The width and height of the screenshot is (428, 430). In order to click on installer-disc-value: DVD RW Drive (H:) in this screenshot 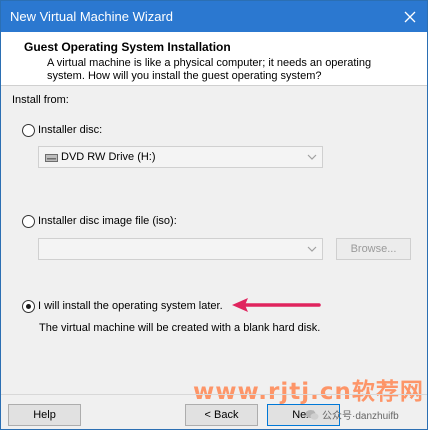, I will do `click(108, 157)`.